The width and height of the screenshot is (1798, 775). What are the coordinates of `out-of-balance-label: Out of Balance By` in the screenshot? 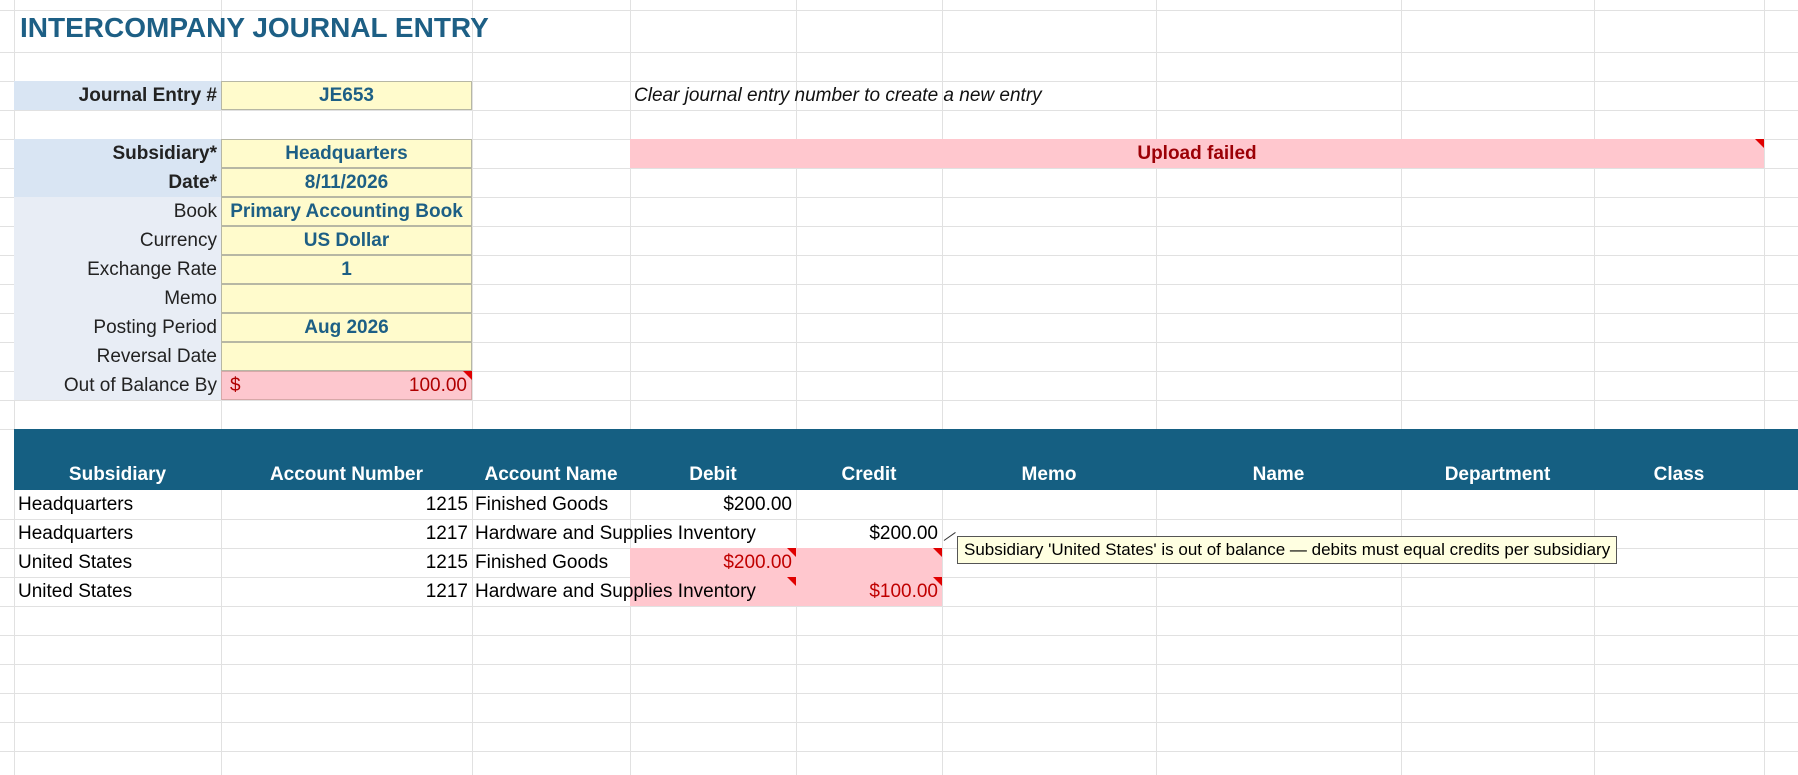 It's located at (117, 385).